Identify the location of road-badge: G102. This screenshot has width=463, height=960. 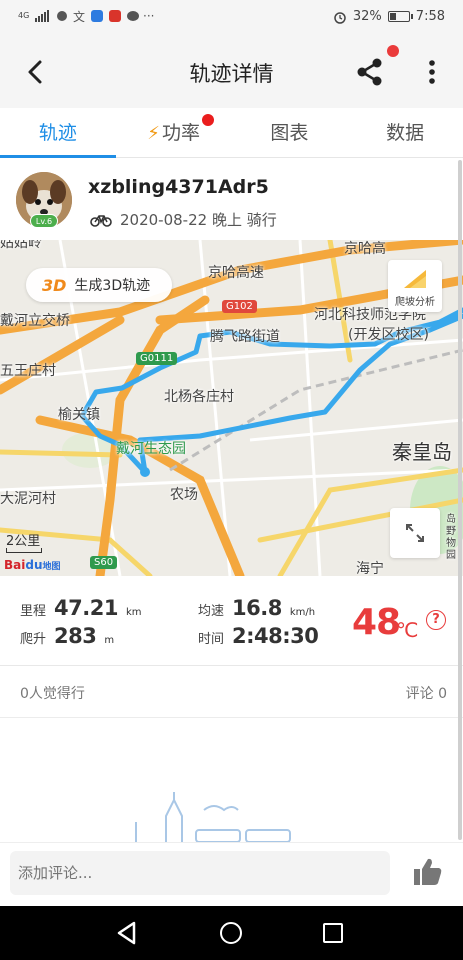
(239, 306).